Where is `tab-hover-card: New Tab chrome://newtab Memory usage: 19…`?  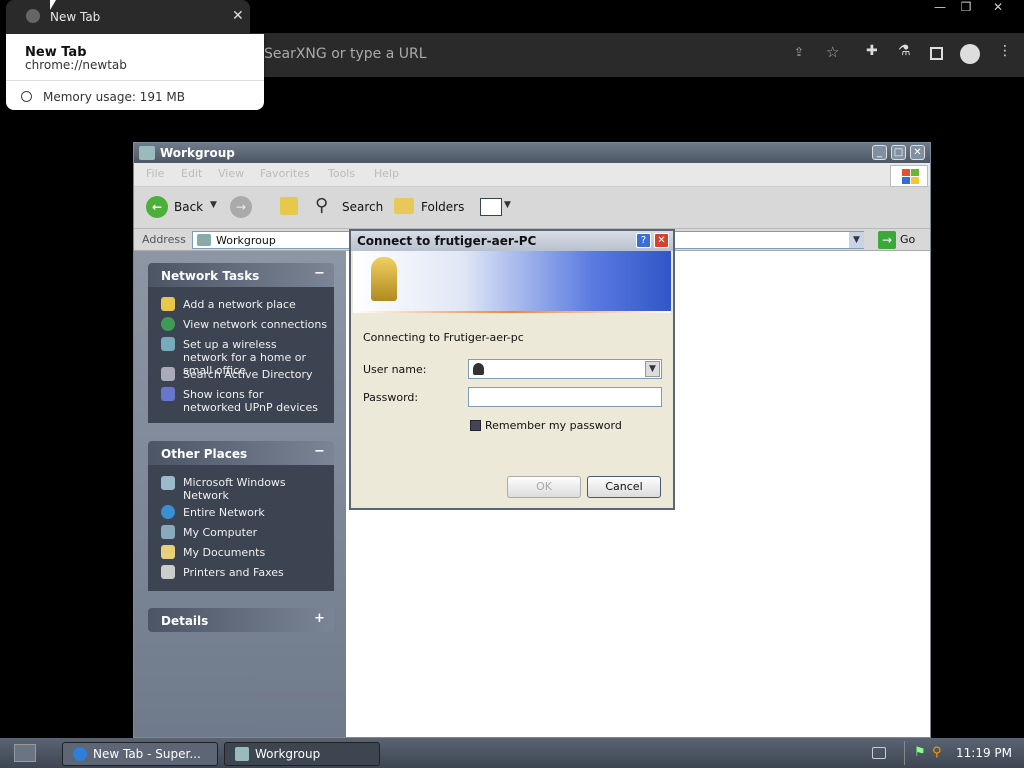
tab-hover-card: New Tab chrome://newtab Memory usage: 19… is located at coordinates (135, 72).